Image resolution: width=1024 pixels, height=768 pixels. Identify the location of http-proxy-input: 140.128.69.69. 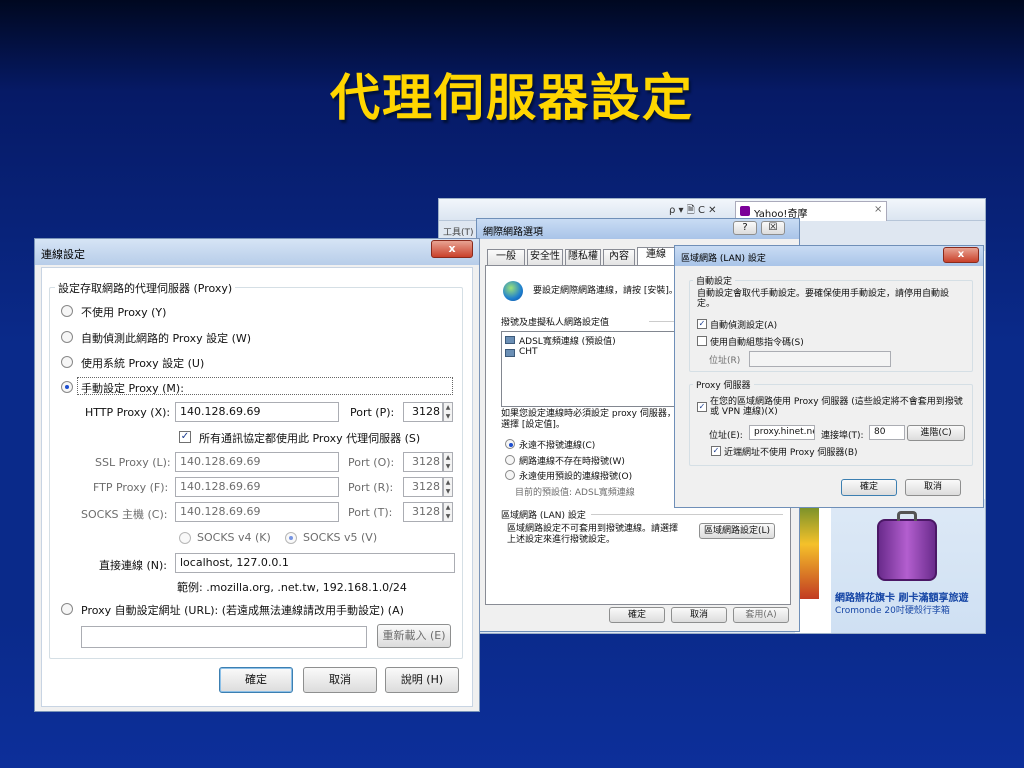
(257, 412).